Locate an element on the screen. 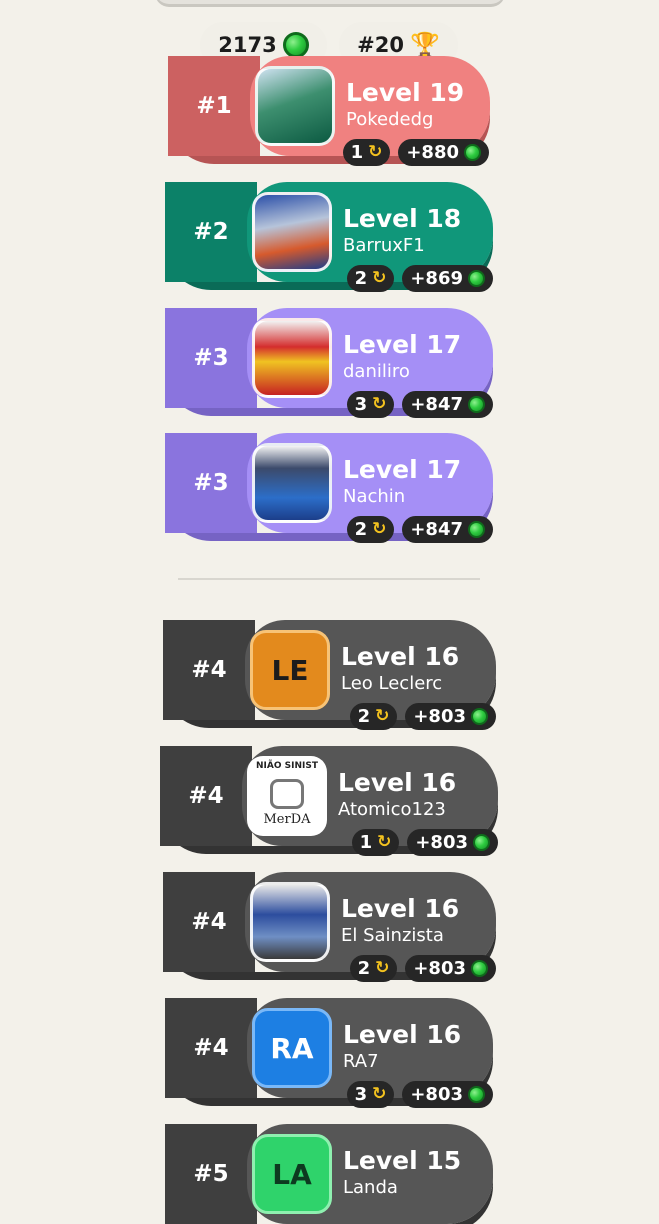  leaderboard-entry: #3 Level 17 daniliro 3 ↻ +847 is located at coordinates (329, 363).